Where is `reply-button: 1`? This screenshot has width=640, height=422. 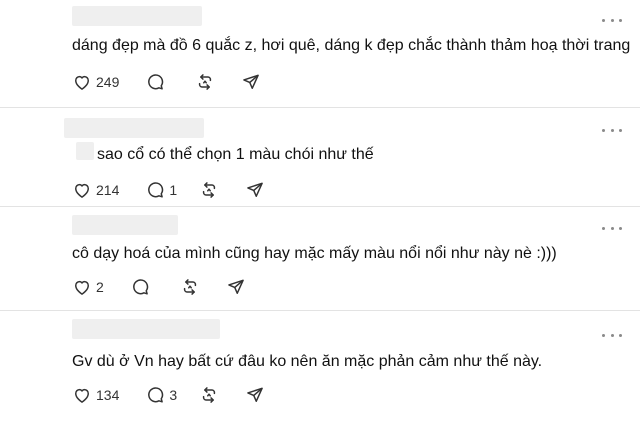 reply-button: 1 is located at coordinates (161, 190).